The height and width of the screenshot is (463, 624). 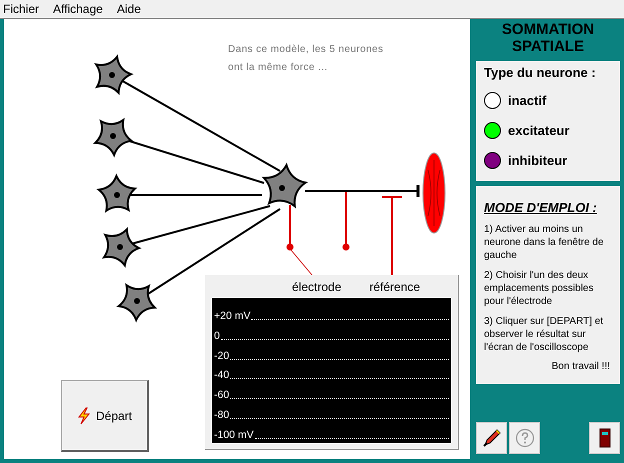 I want to click on legend-label: excitateur, so click(x=539, y=130).